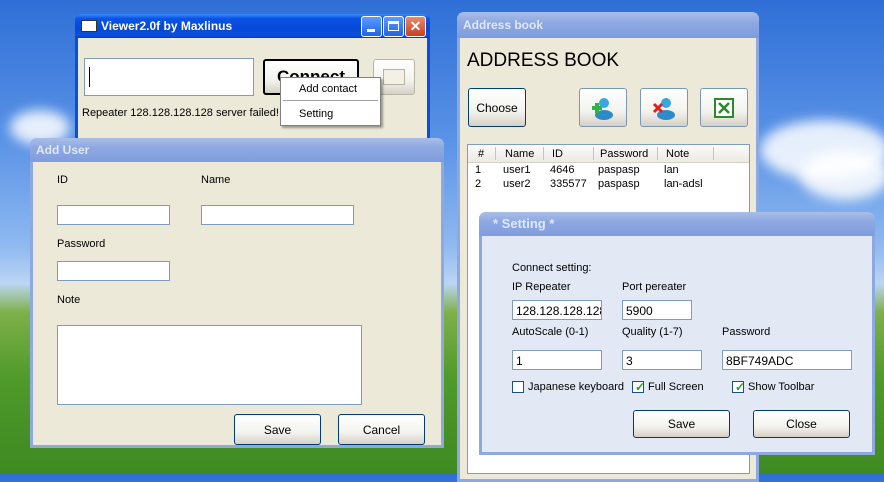 This screenshot has height=482, width=884. I want to click on add-user-icon, so click(602, 108).